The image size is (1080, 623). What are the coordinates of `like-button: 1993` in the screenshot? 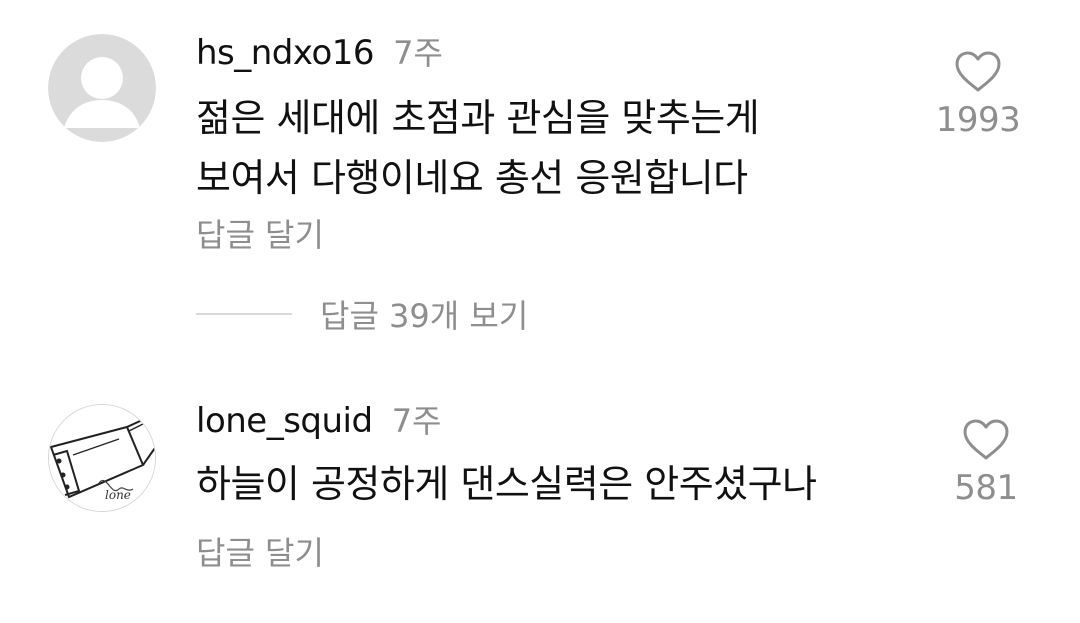 It's located at (978, 95).